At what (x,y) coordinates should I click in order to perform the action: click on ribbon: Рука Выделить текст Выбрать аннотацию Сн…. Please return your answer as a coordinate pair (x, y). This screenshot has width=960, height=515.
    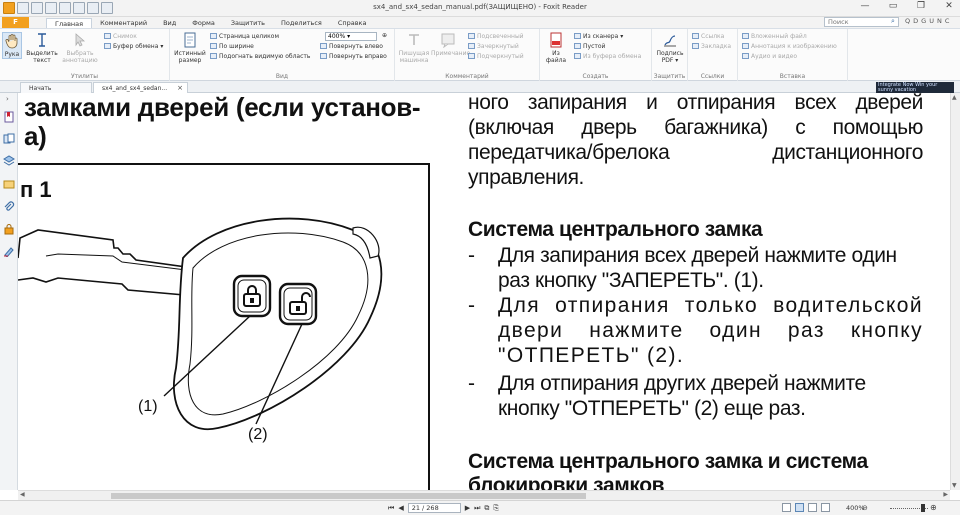
    Looking at the image, I should click on (480, 54).